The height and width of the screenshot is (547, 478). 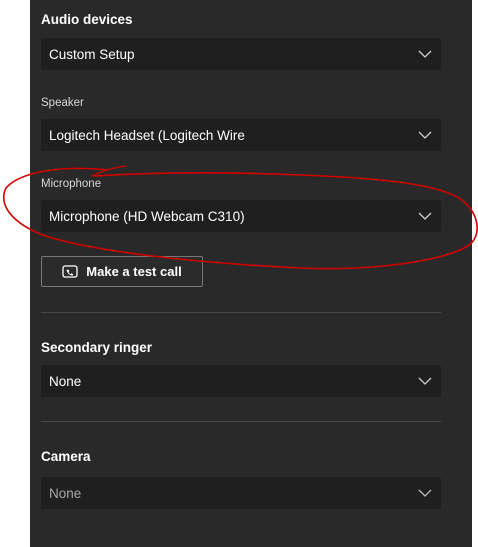 What do you see at coordinates (71, 184) in the screenshot?
I see `microphone-label: Microphone` at bounding box center [71, 184].